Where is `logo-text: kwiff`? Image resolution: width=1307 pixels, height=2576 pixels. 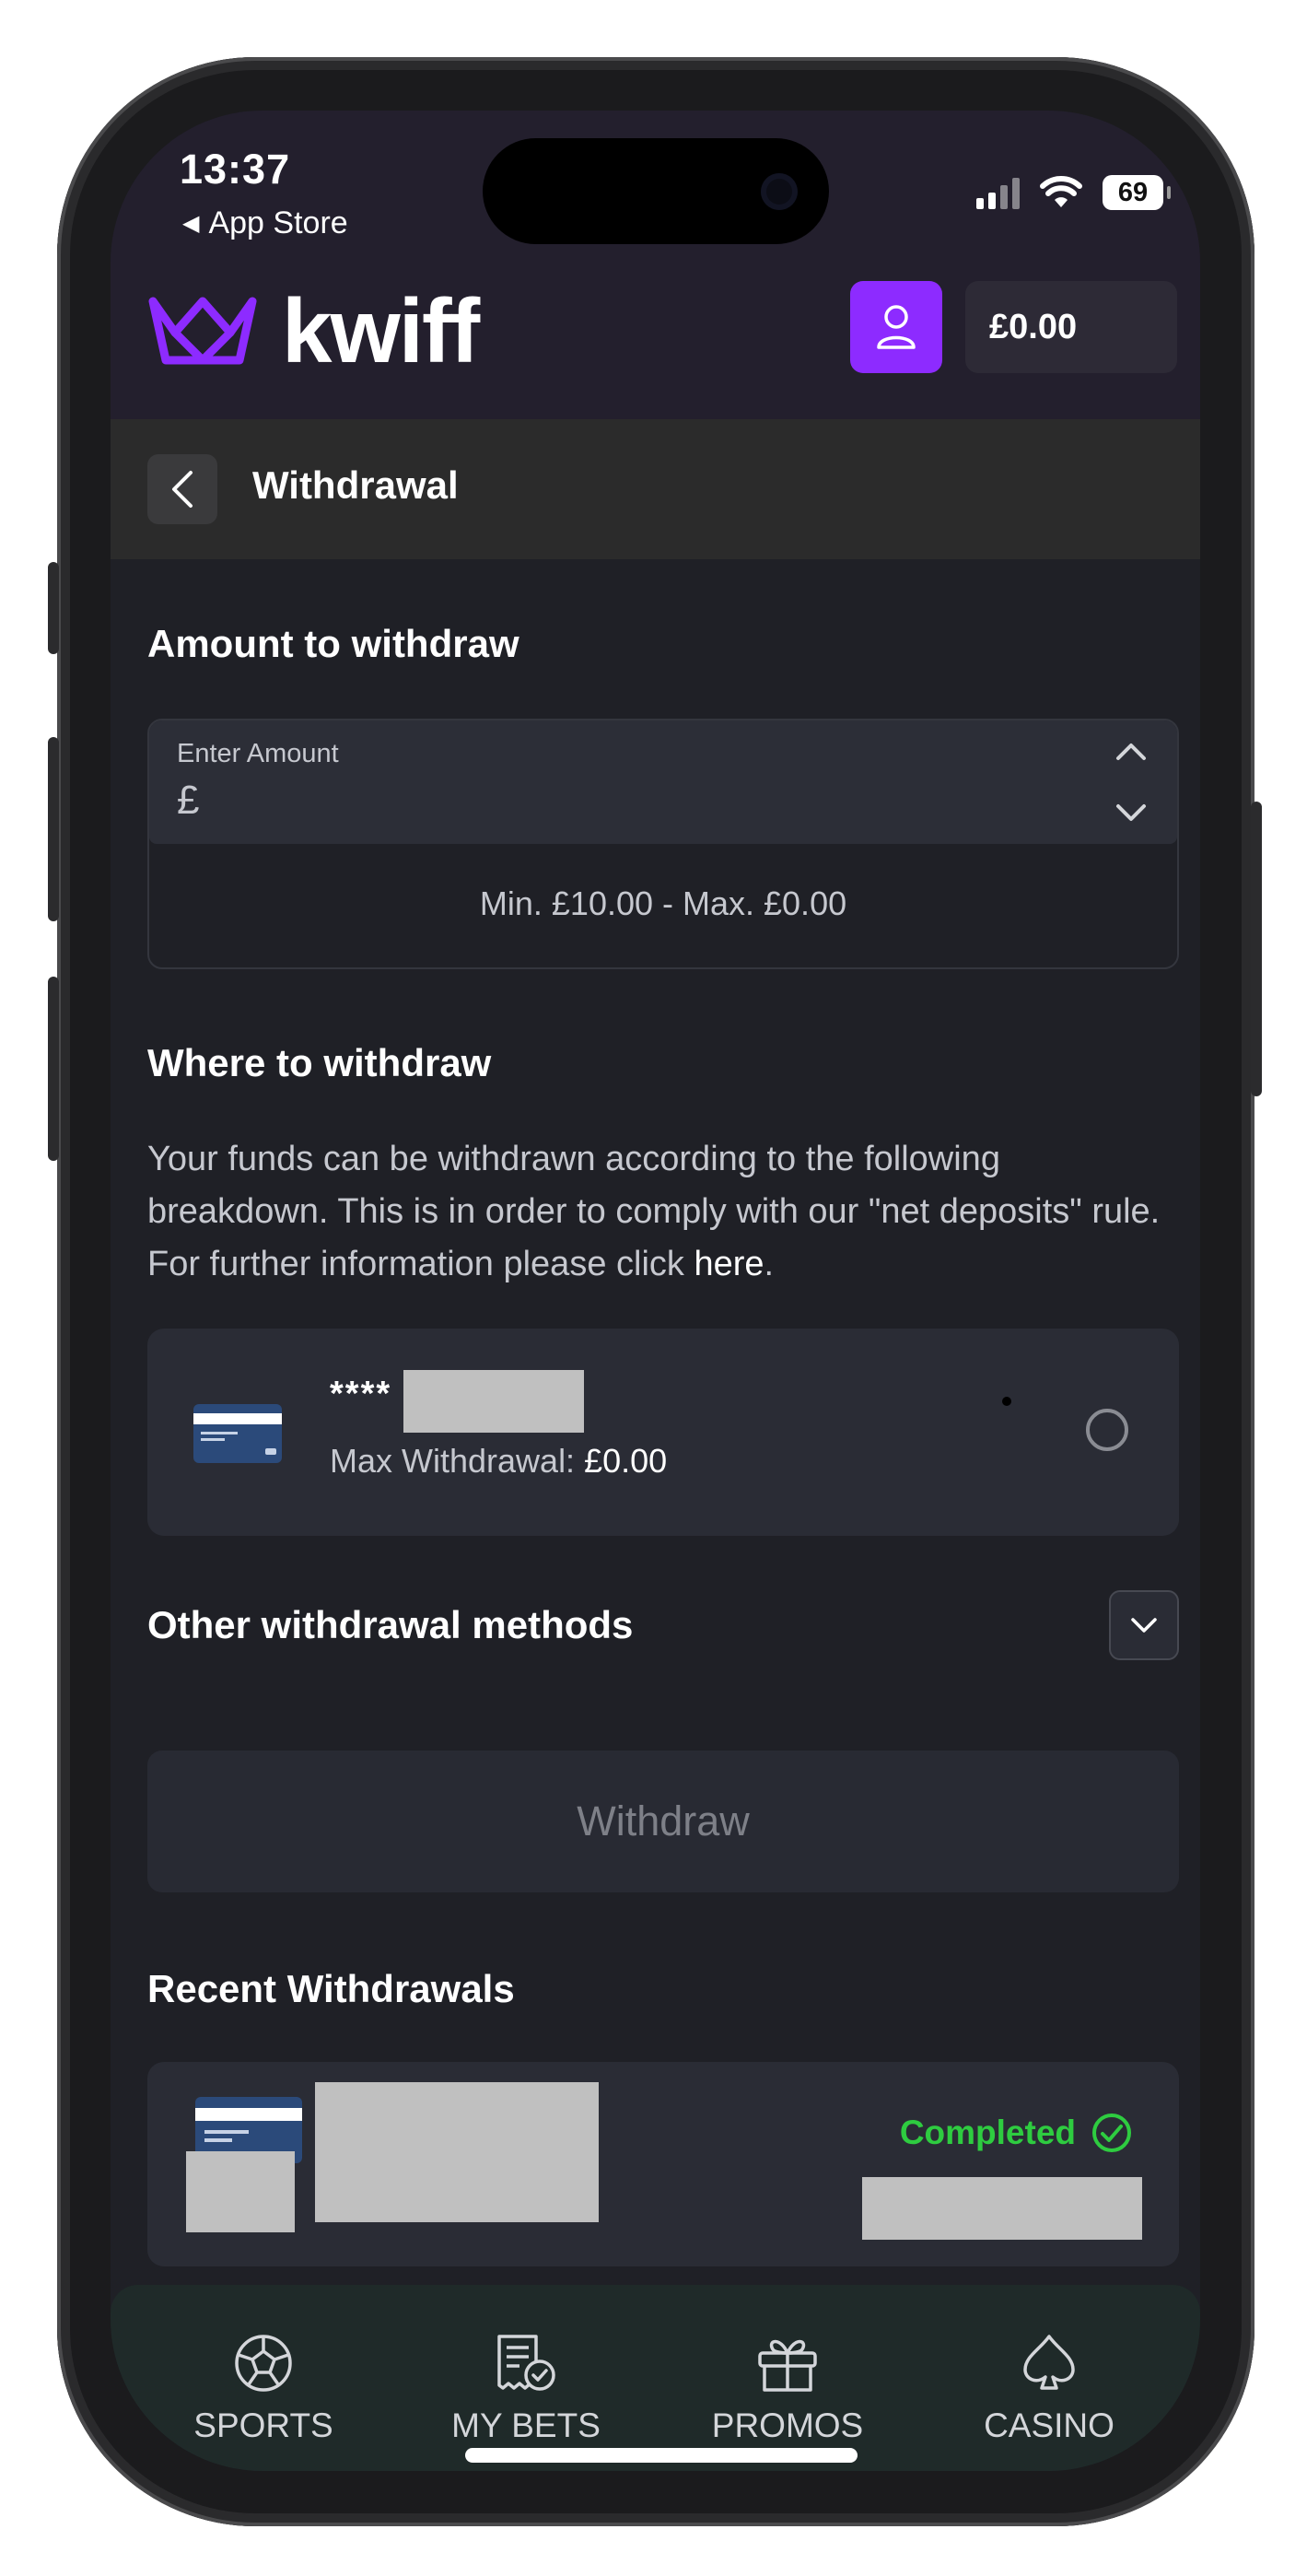 logo-text: kwiff is located at coordinates (381, 331).